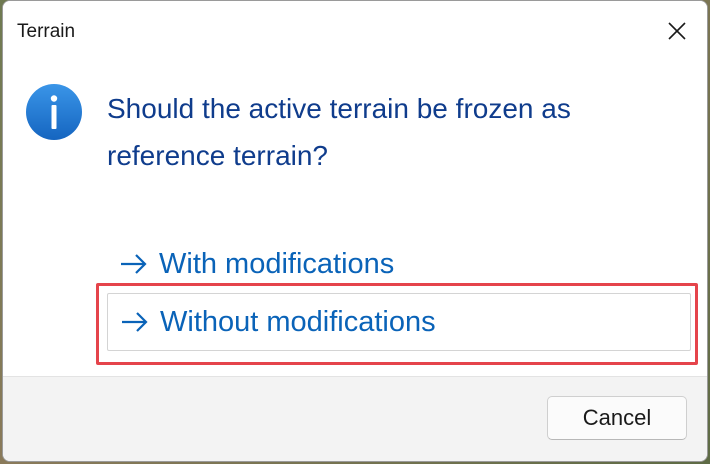  Describe the element at coordinates (277, 263) in the screenshot. I see `with-modifications-label: With modifications` at that location.